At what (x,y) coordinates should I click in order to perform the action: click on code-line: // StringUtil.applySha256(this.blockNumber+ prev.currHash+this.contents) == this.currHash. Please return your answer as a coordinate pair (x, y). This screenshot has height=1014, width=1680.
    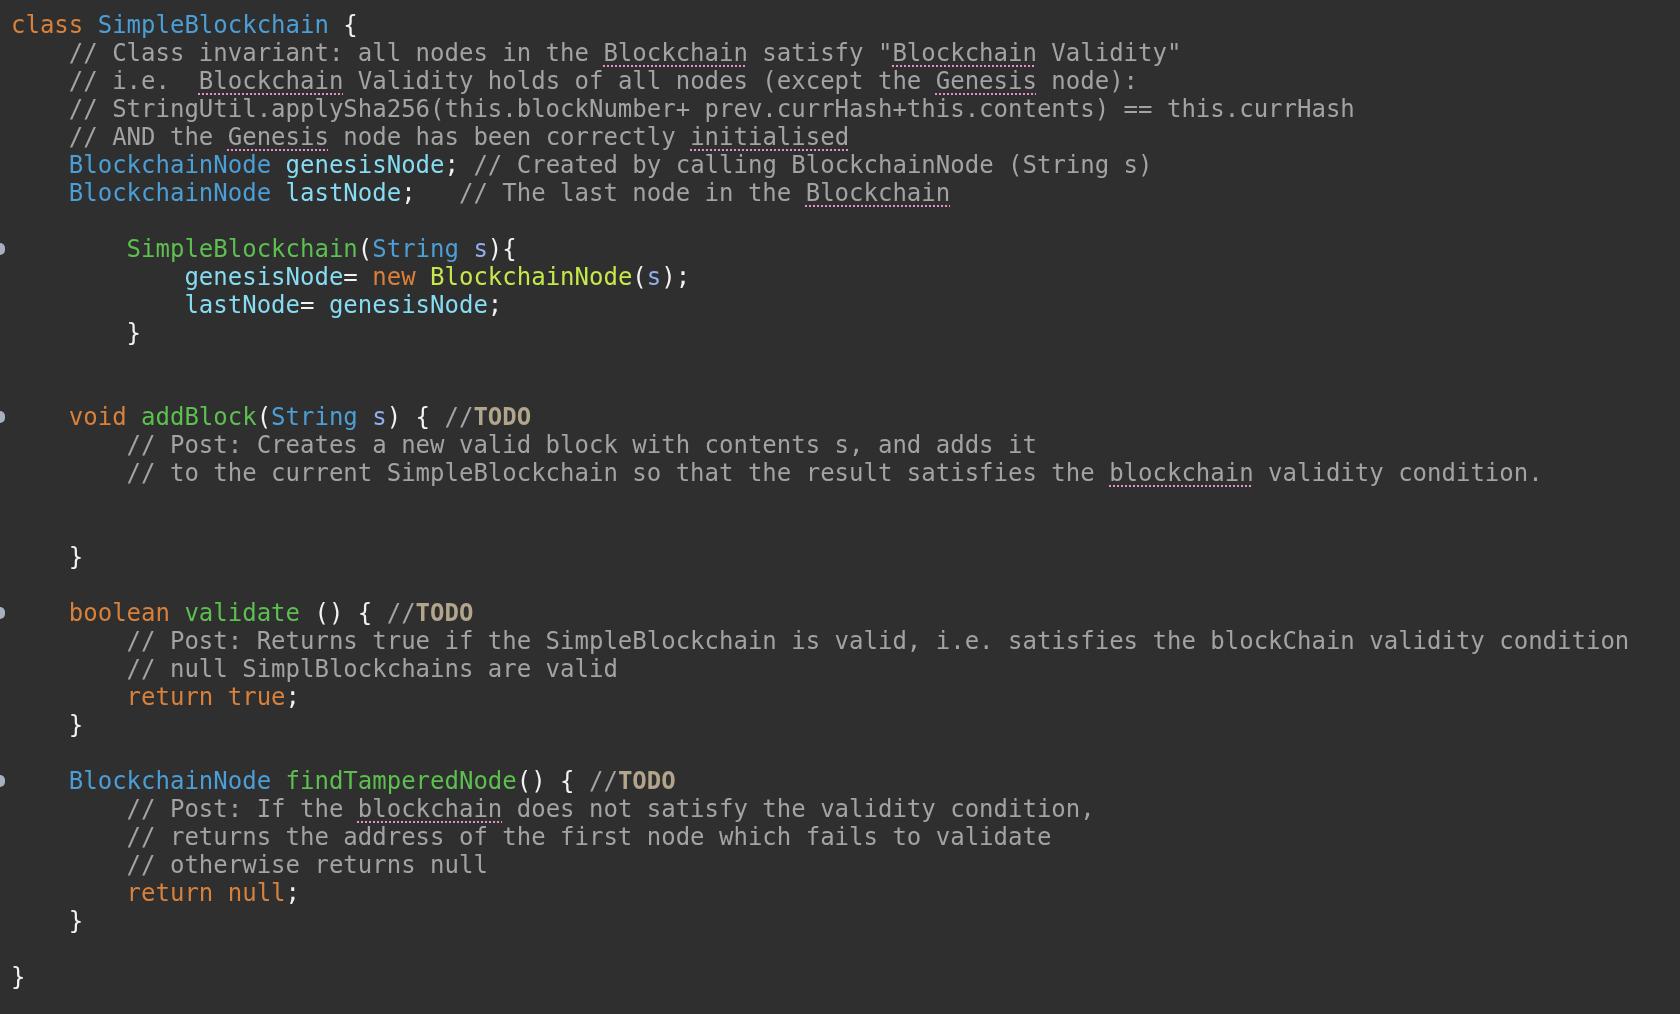
    Looking at the image, I should click on (711, 109).